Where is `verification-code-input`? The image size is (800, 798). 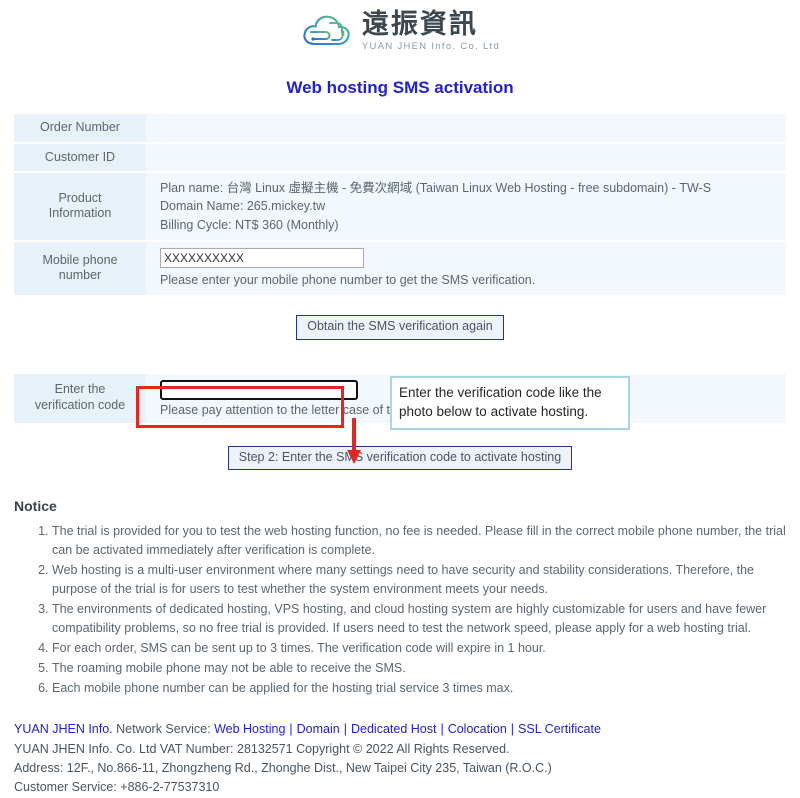
verification-code-input is located at coordinates (259, 389).